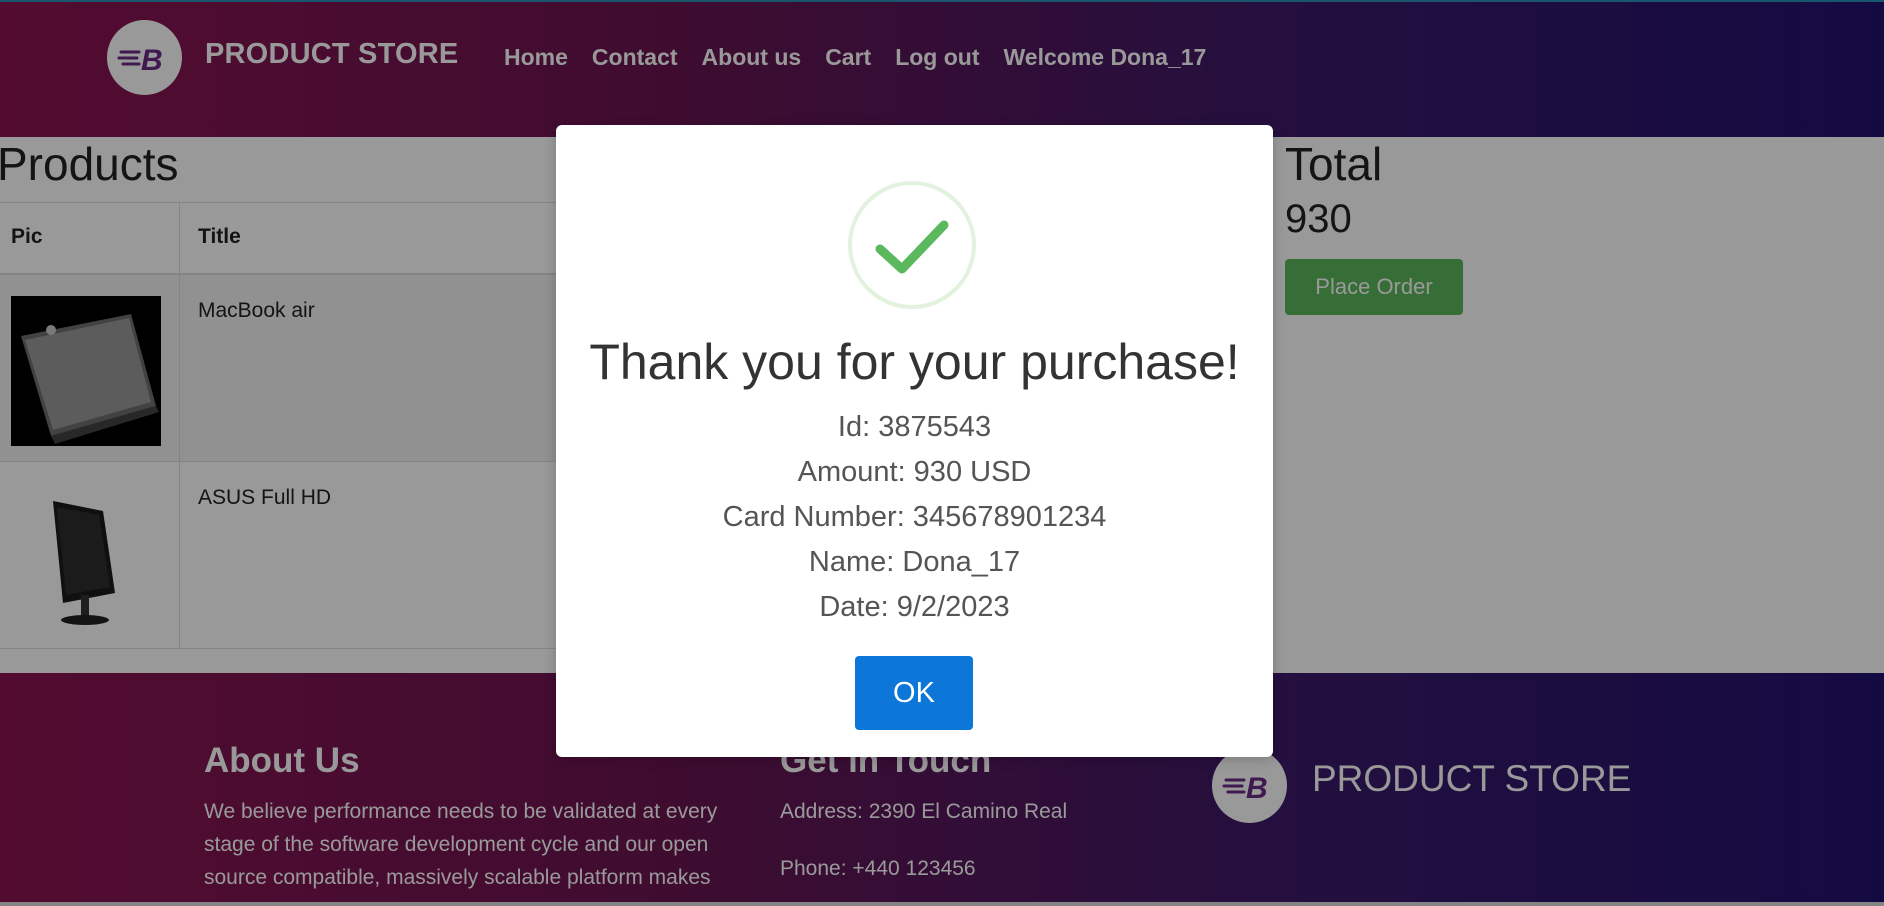 The width and height of the screenshot is (1884, 906). What do you see at coordinates (914, 562) in the screenshot?
I see `order-name: Name: Dona_17` at bounding box center [914, 562].